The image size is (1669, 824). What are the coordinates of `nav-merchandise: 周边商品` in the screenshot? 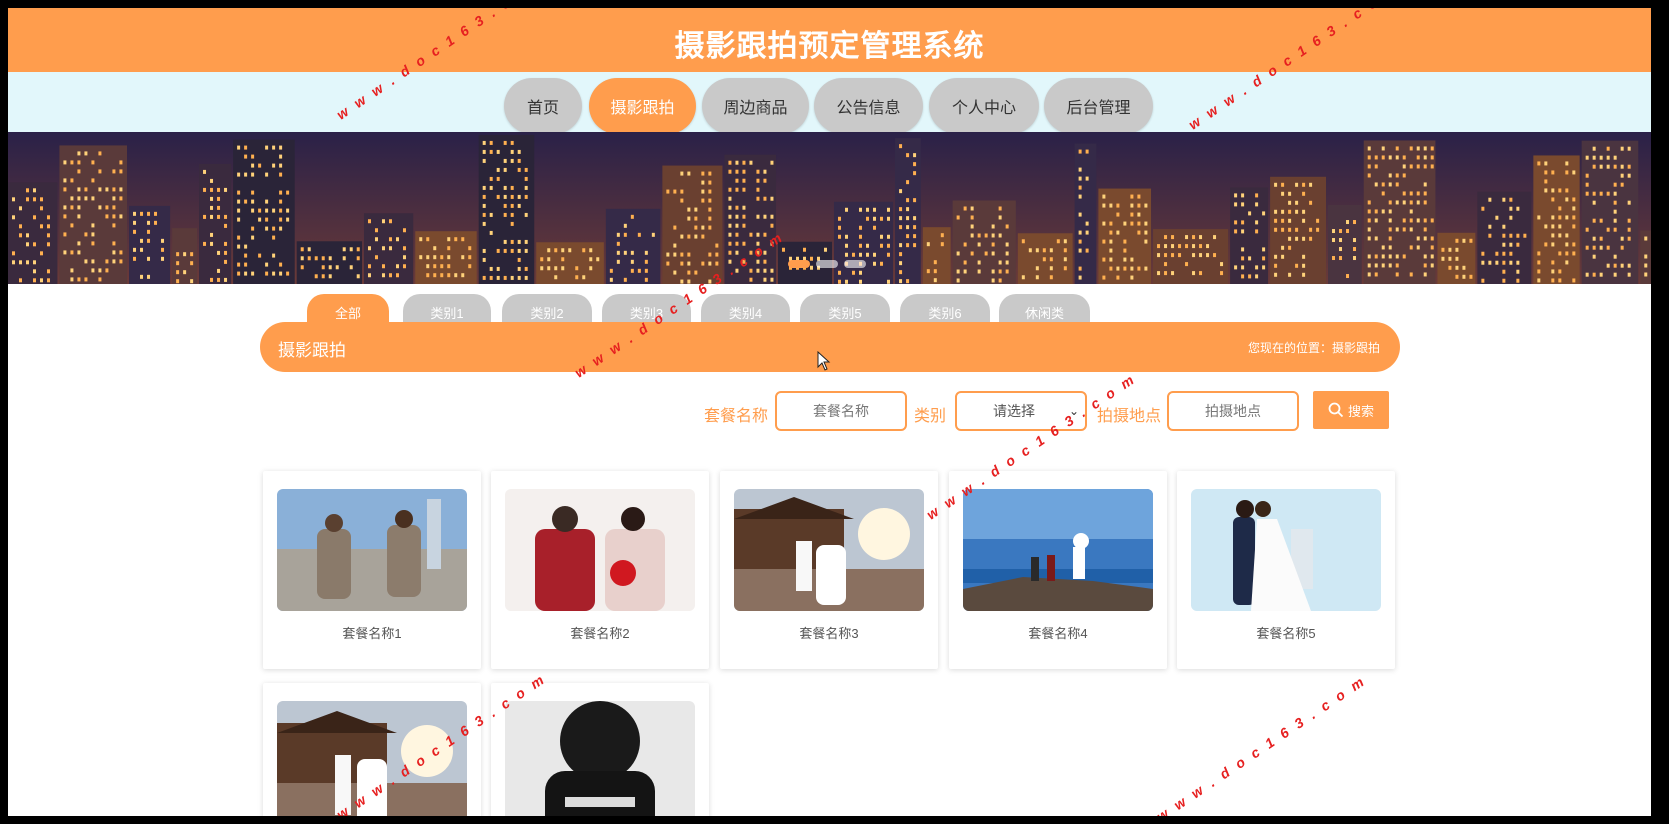 It's located at (755, 106).